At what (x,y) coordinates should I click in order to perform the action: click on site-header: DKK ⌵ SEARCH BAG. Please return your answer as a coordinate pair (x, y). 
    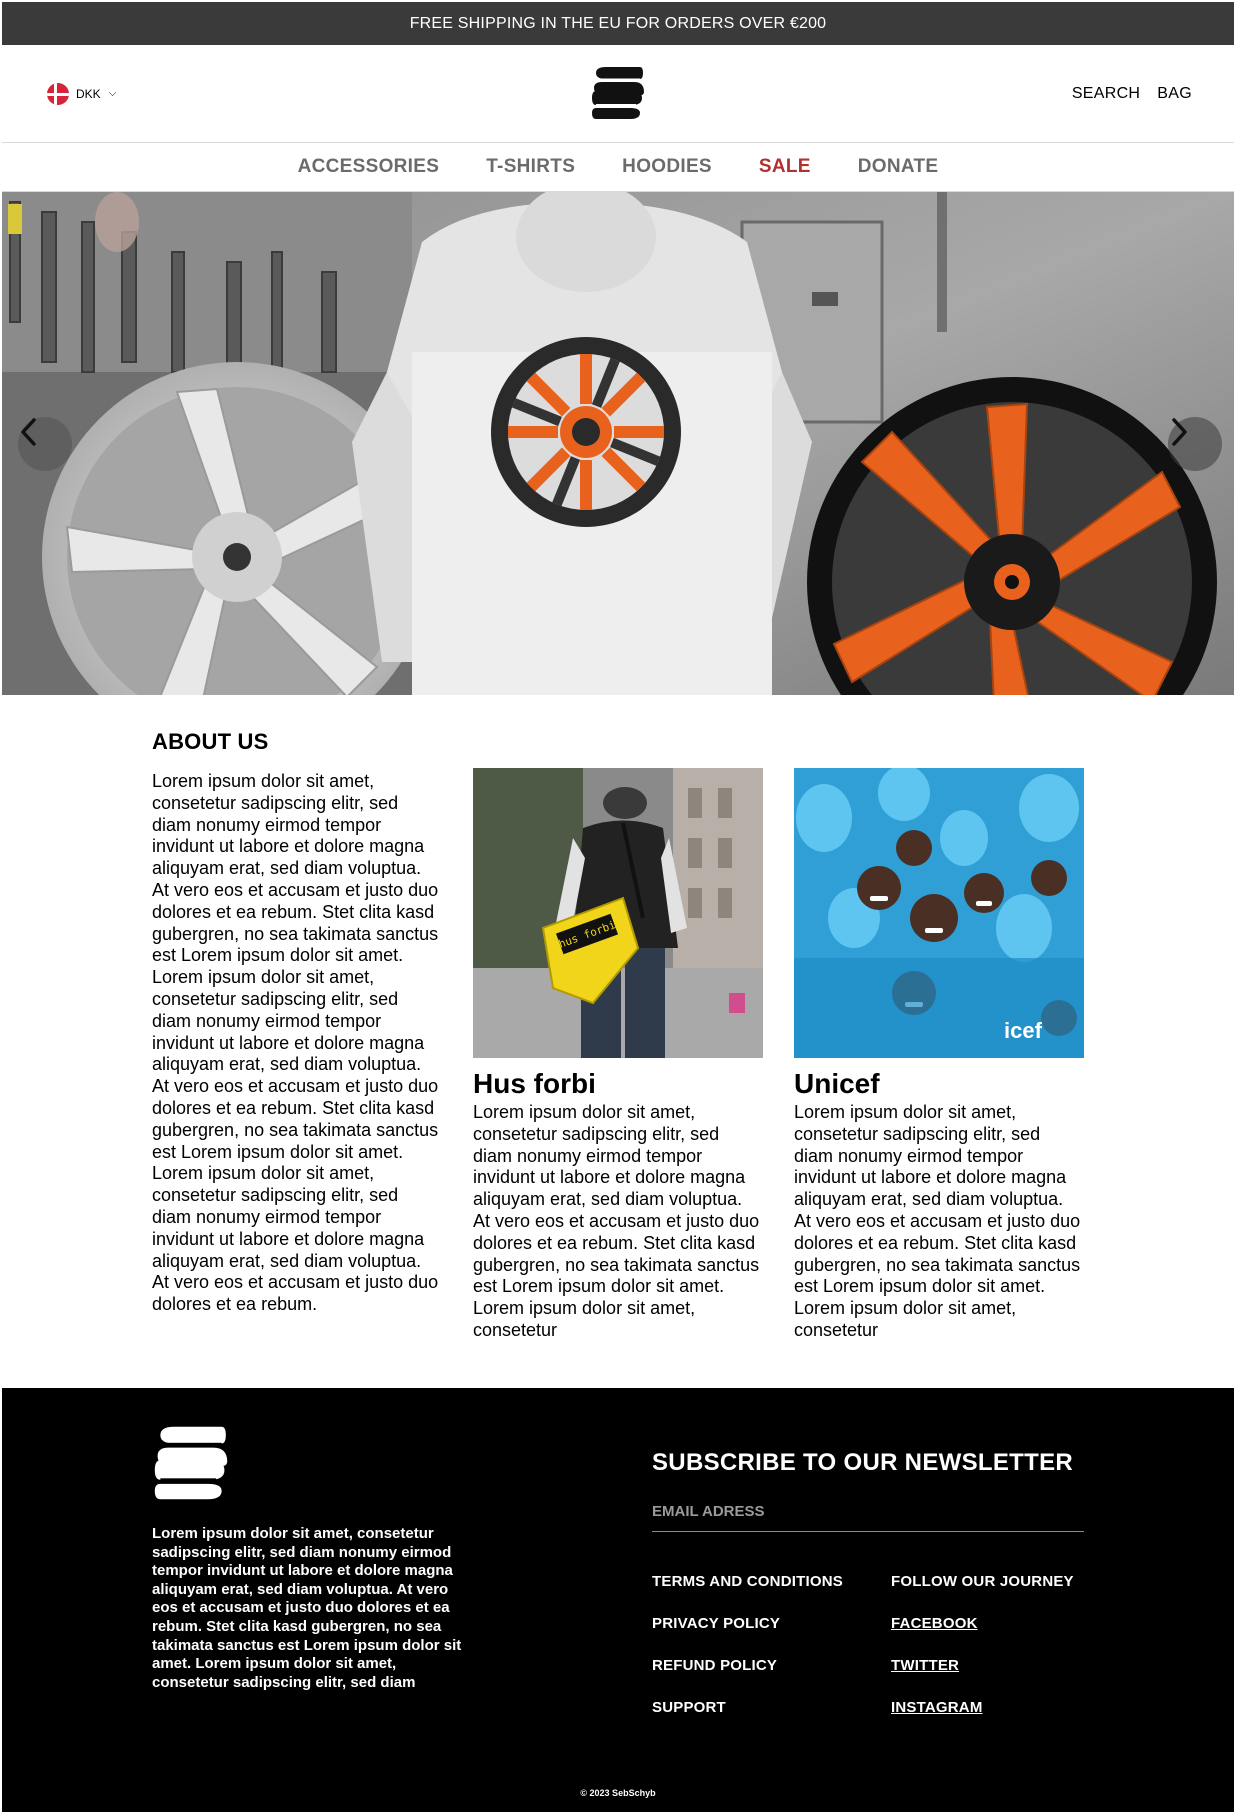
    Looking at the image, I should click on (618, 93).